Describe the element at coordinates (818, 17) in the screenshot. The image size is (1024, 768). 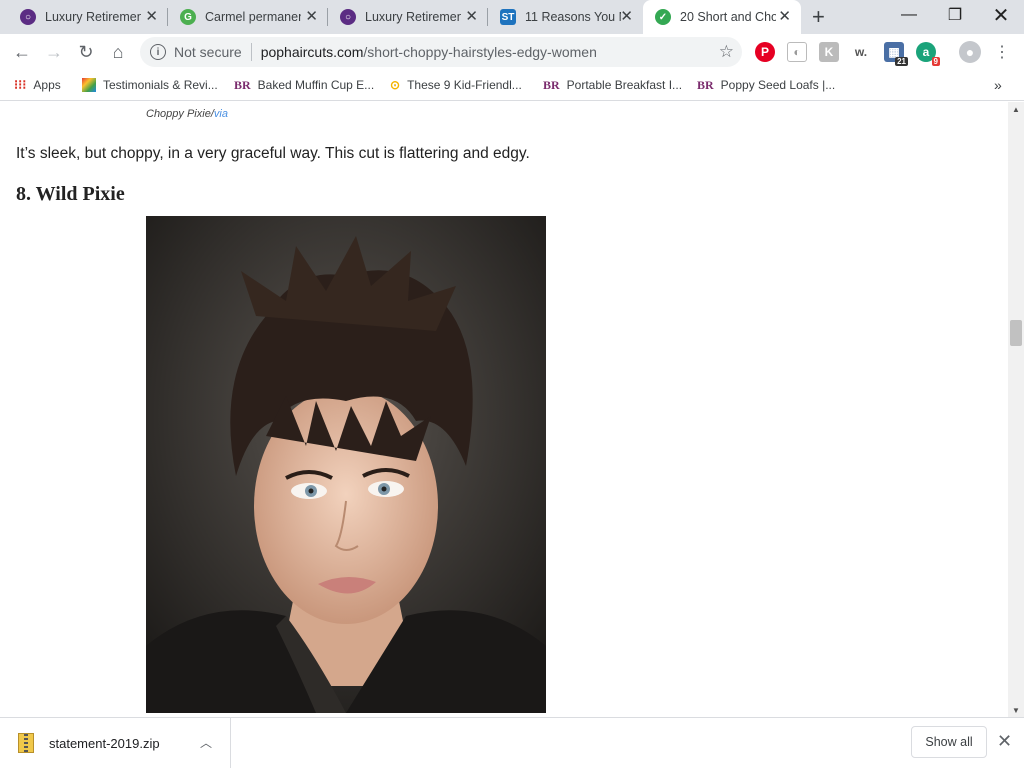
I see `new-tab-icon: +` at that location.